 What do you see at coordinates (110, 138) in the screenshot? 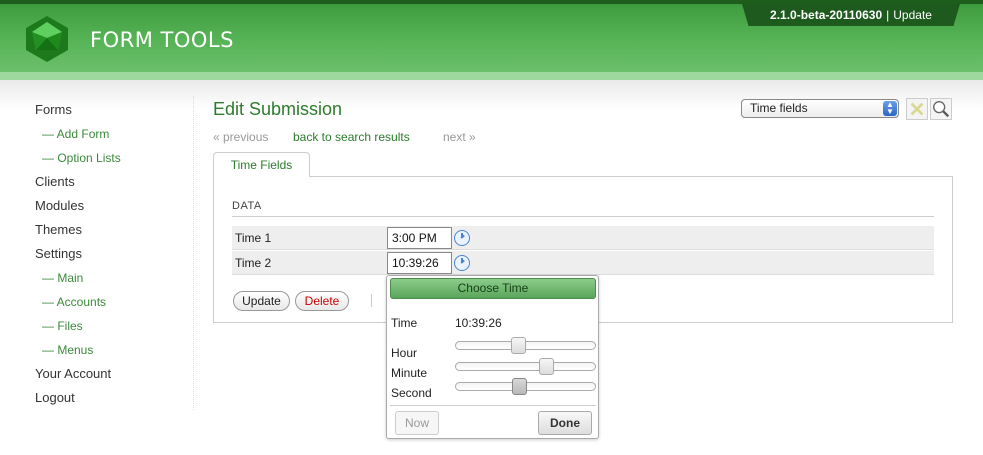
I see `sidebar-item-add-form: — Add Form` at bounding box center [110, 138].